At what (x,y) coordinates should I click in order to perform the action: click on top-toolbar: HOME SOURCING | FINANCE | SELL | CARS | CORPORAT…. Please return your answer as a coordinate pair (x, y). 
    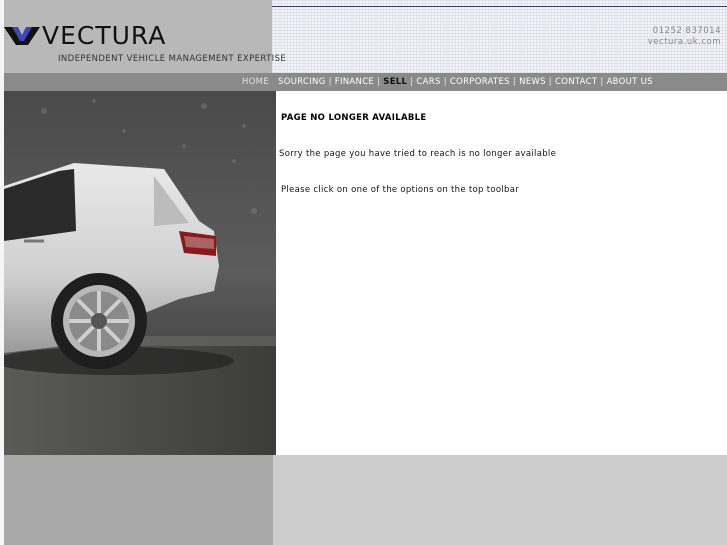
    Looking at the image, I should click on (447, 82).